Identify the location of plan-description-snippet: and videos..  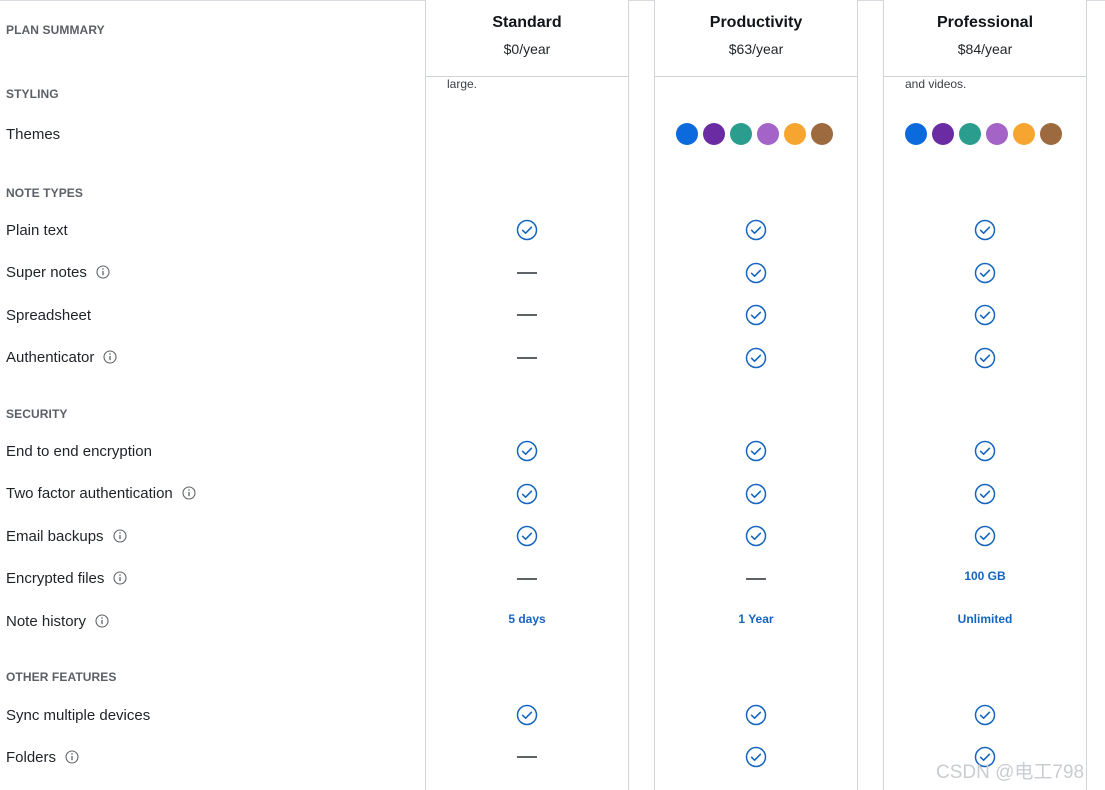
(936, 84).